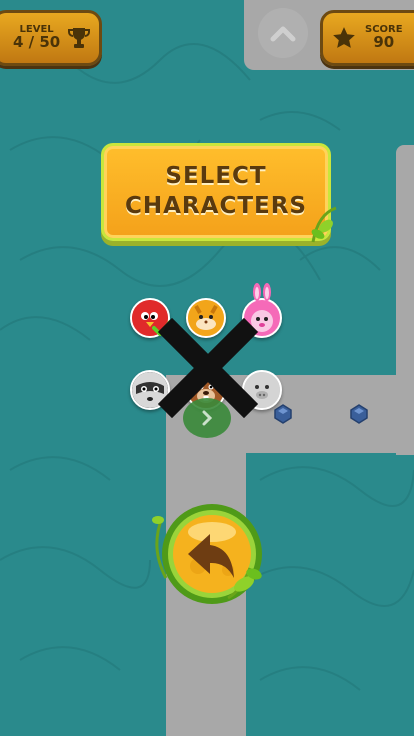 Image resolution: width=414 pixels, height=736 pixels. I want to click on scroll-up-button, so click(283, 33).